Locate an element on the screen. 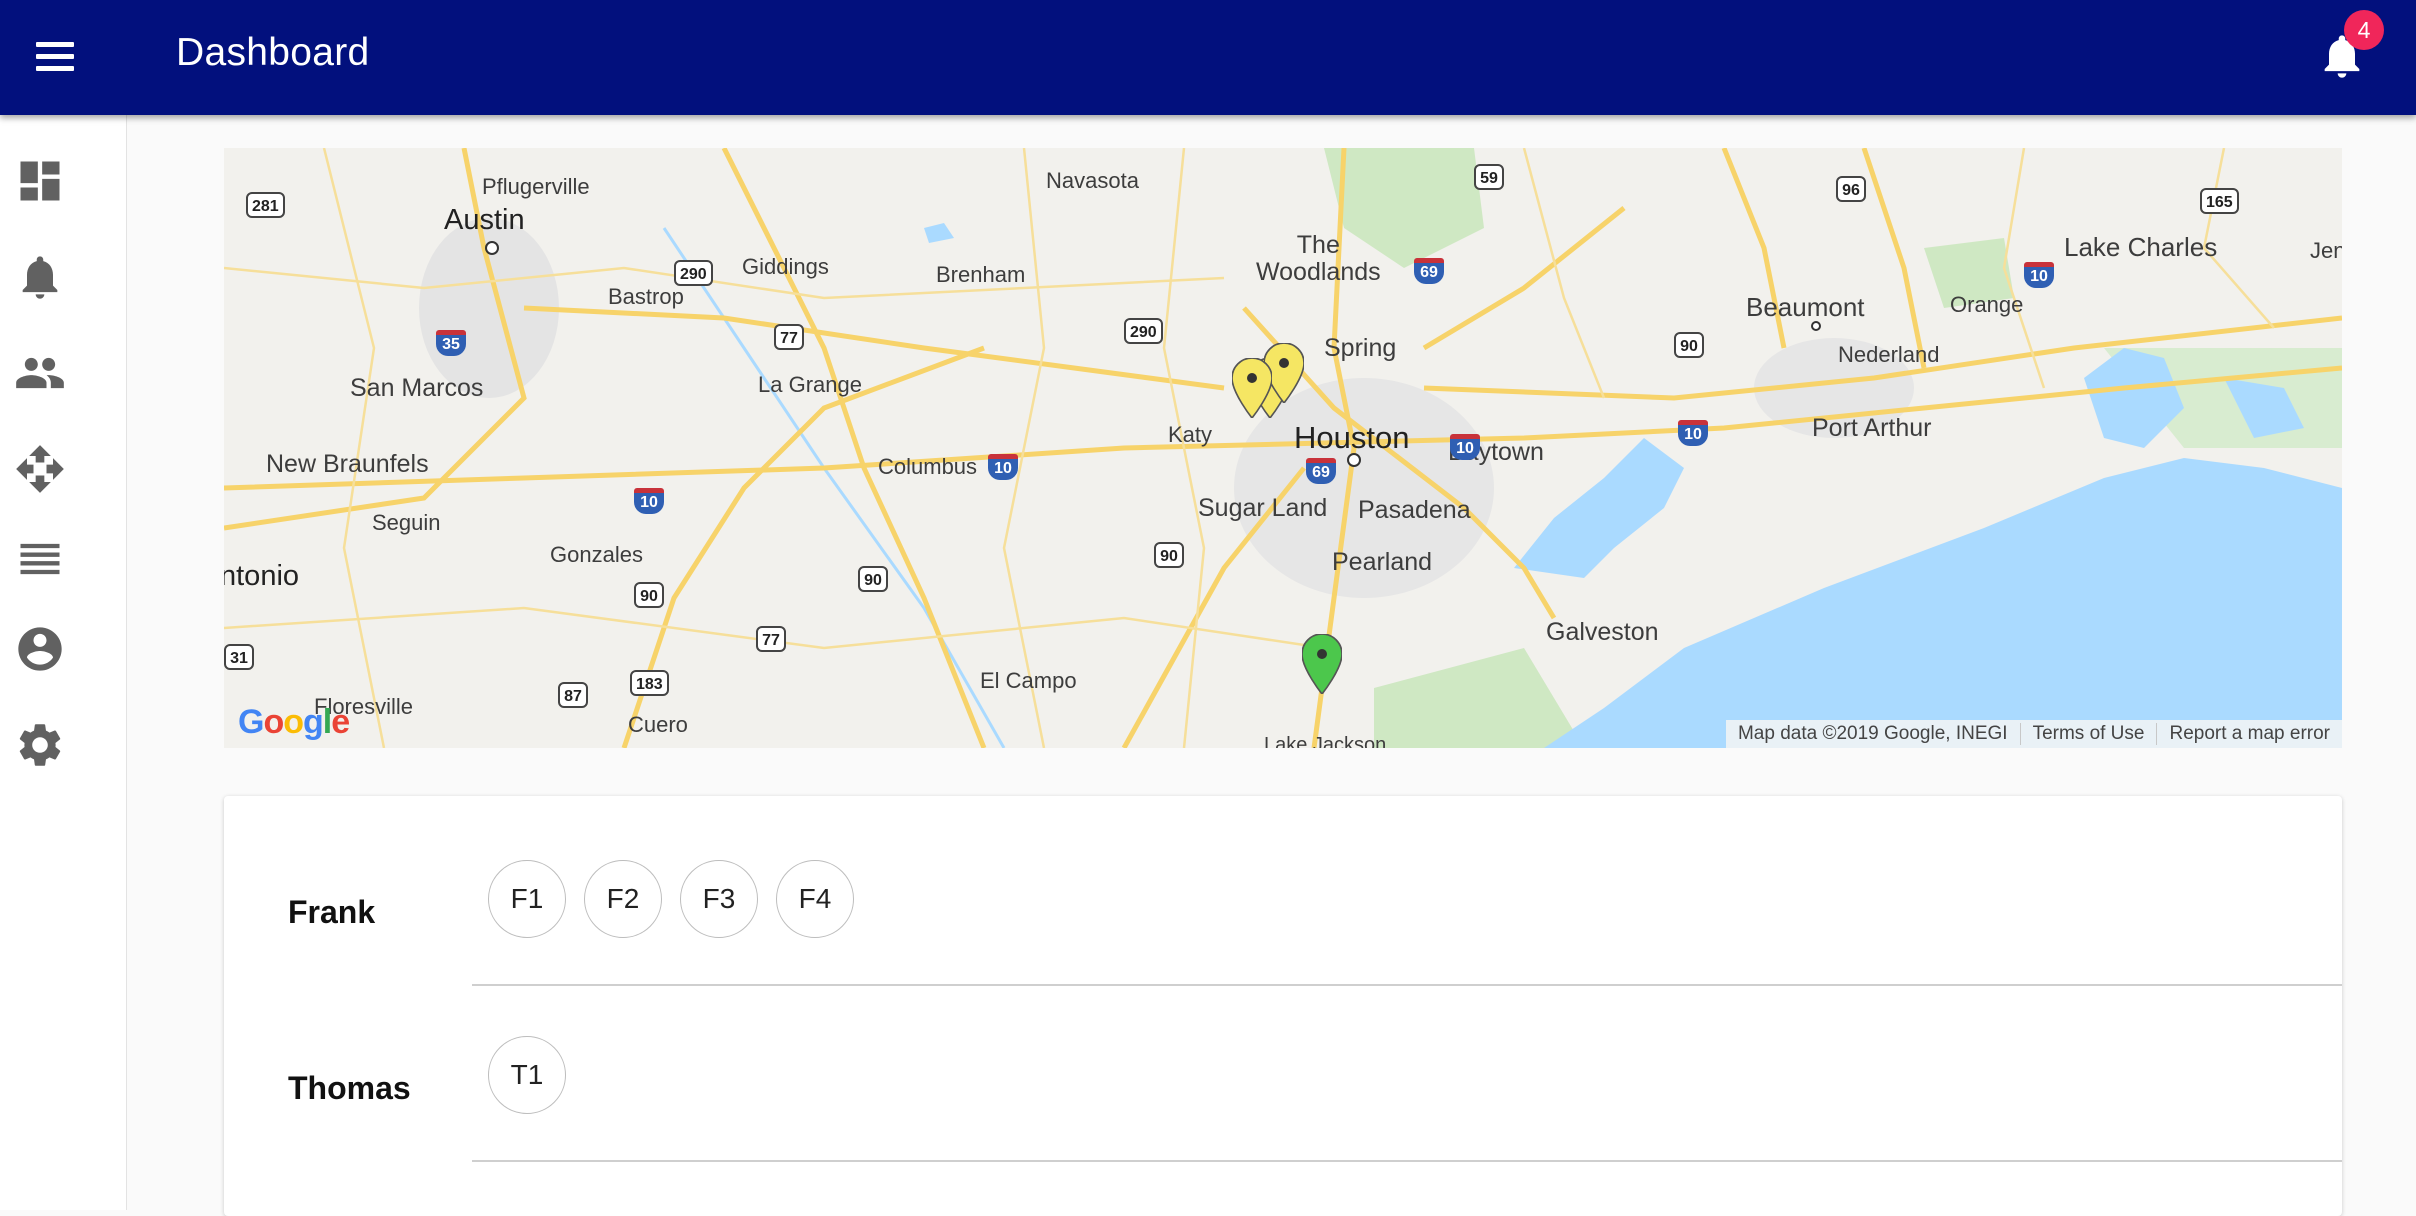 The image size is (2416, 1216). assignment-chip: F4 is located at coordinates (815, 899).